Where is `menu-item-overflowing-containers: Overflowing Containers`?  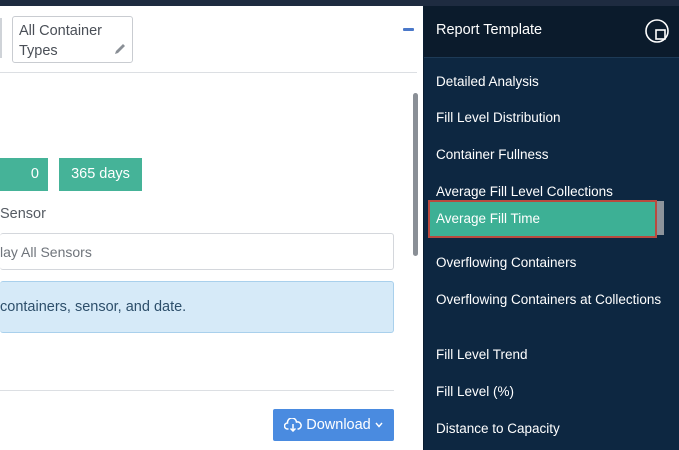
menu-item-overflowing-containers: Overflowing Containers is located at coordinates (551, 263).